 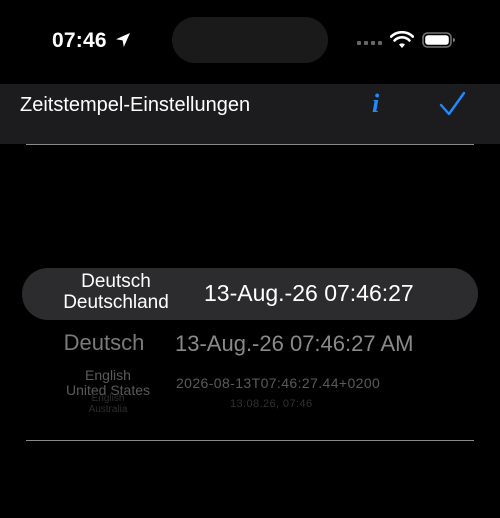 I want to click on locale-region: Deutschland, so click(x=116, y=302).